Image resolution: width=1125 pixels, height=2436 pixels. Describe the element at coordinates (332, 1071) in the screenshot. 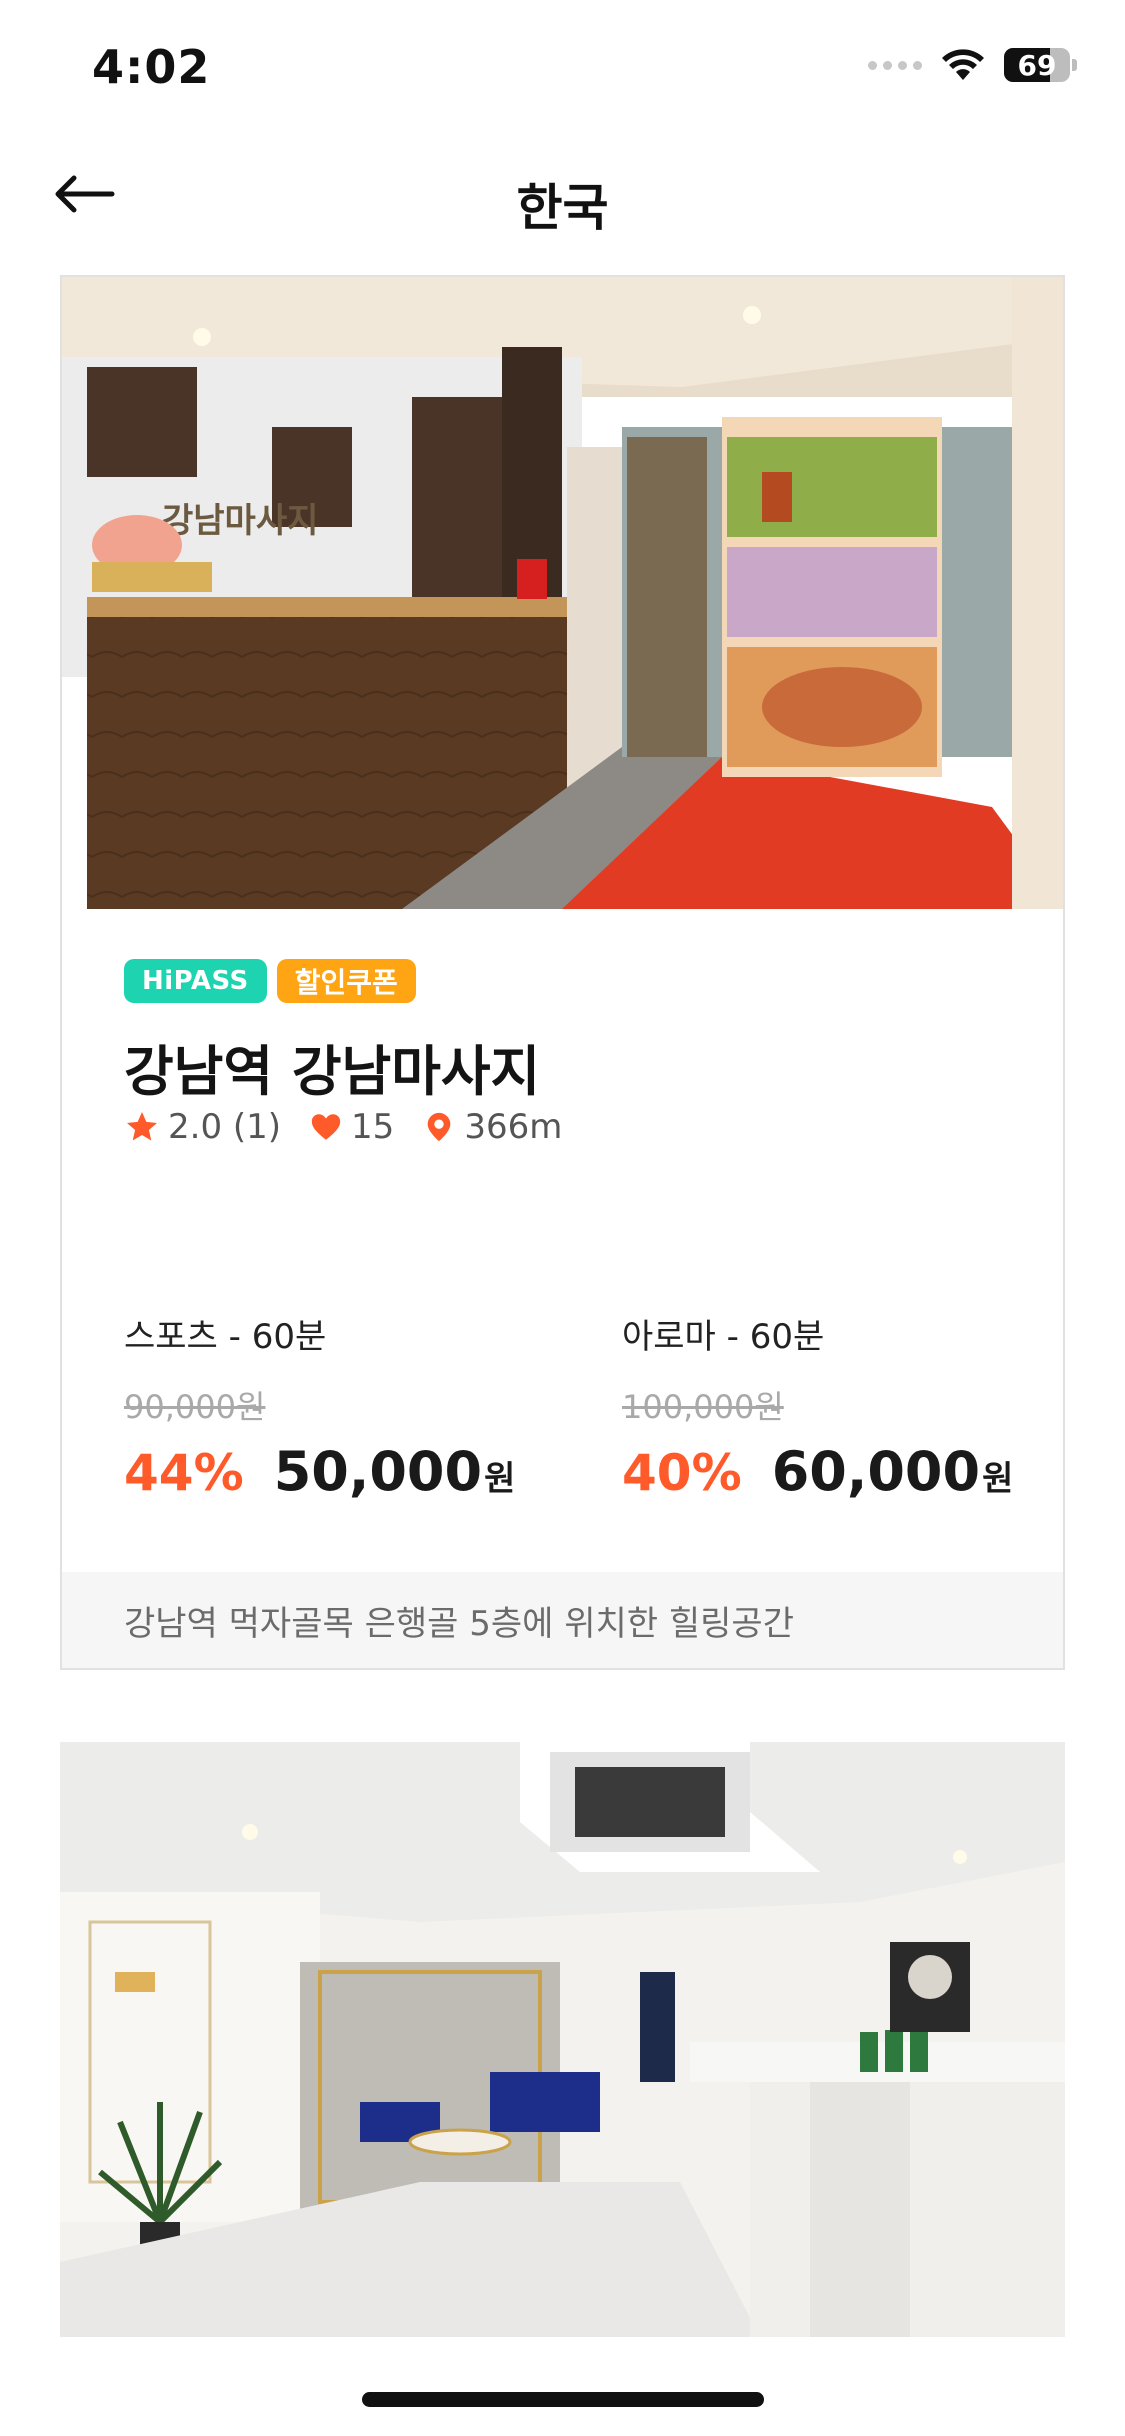

I see `shop-name: 강남역 강남마사지` at that location.